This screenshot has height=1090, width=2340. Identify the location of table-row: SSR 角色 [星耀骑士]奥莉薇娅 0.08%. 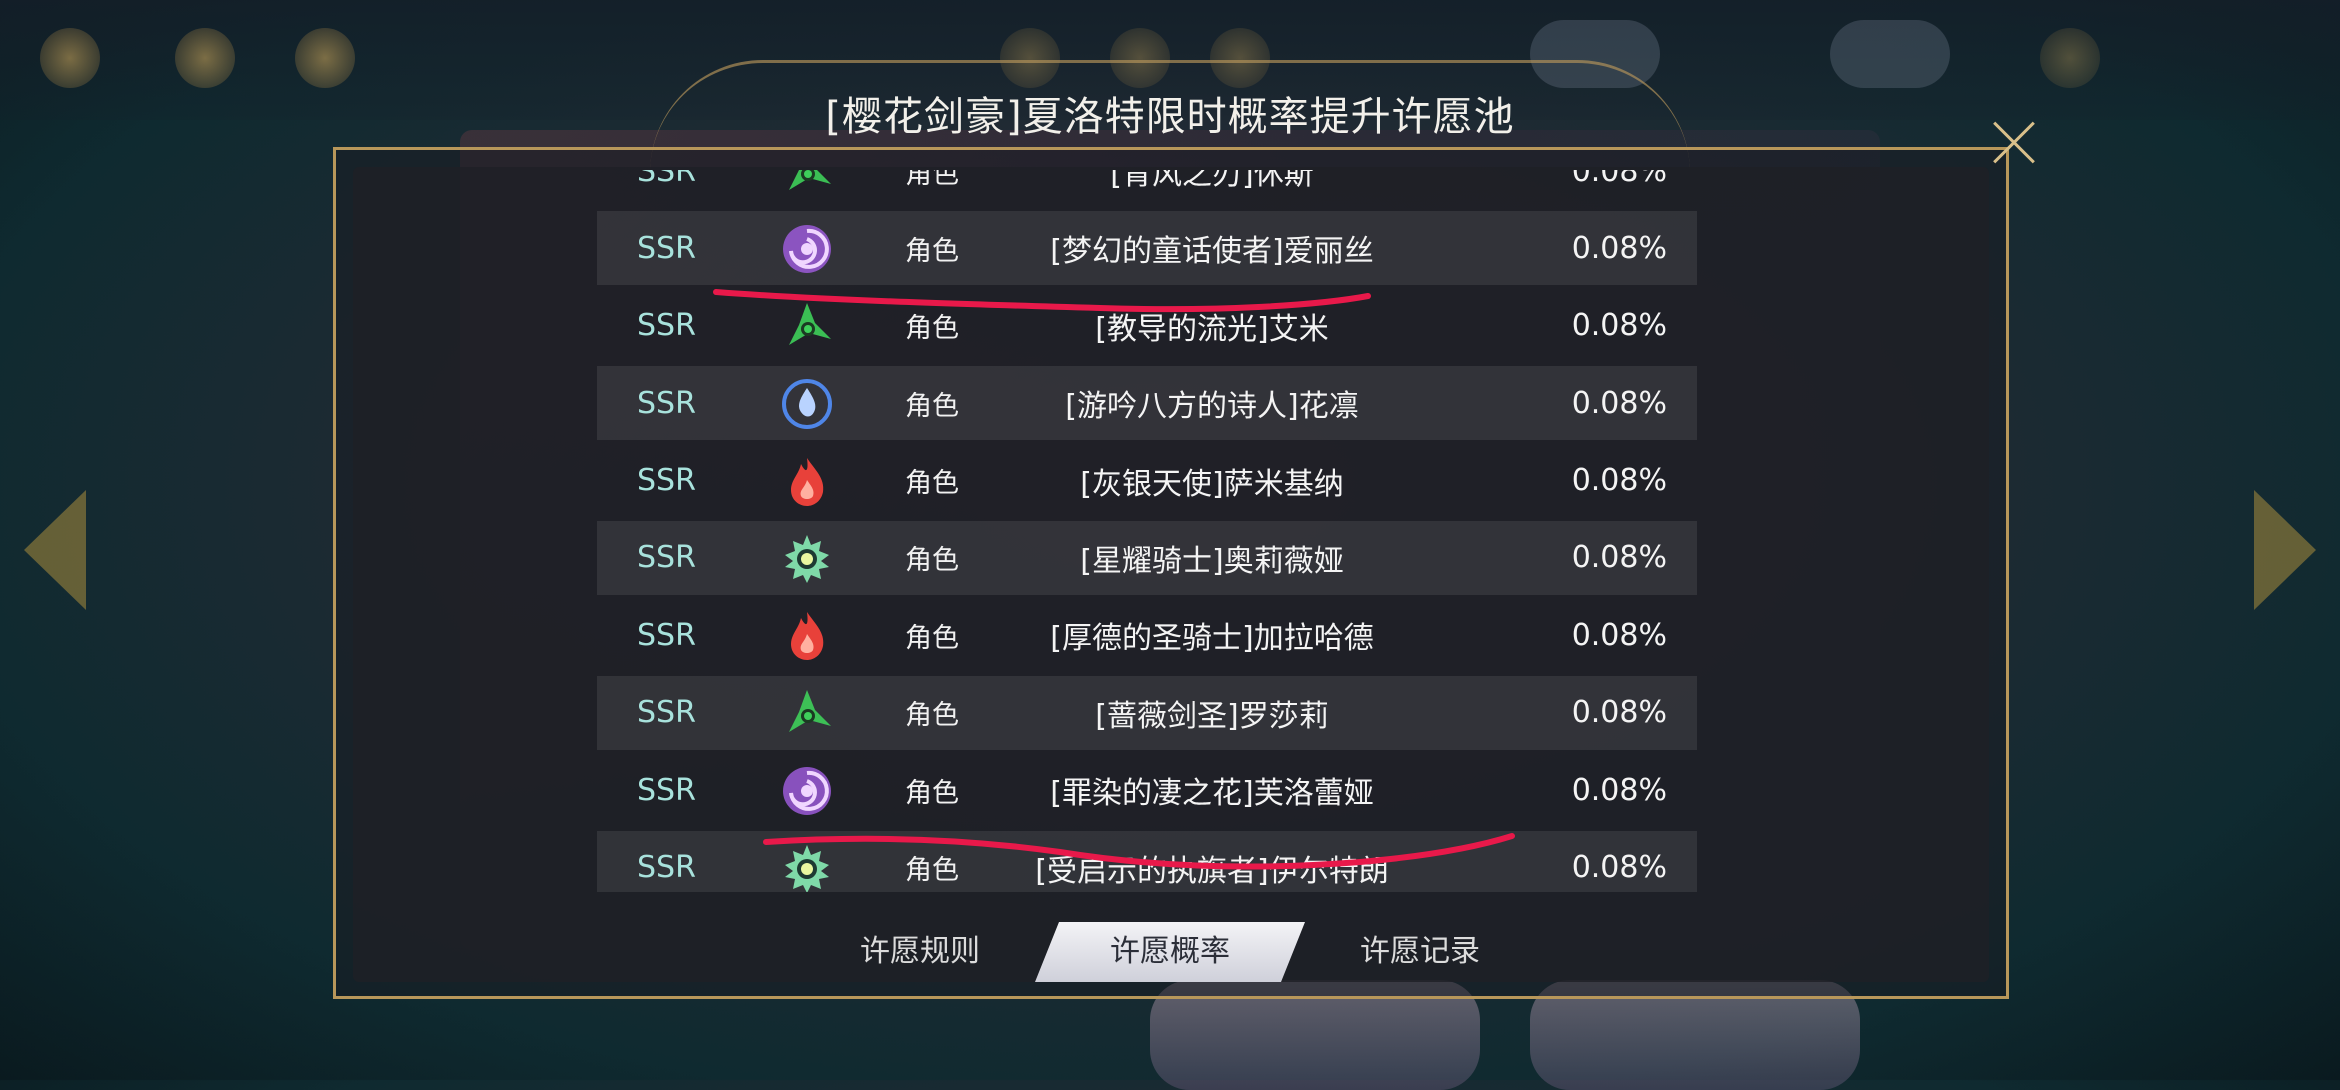
(1147, 557).